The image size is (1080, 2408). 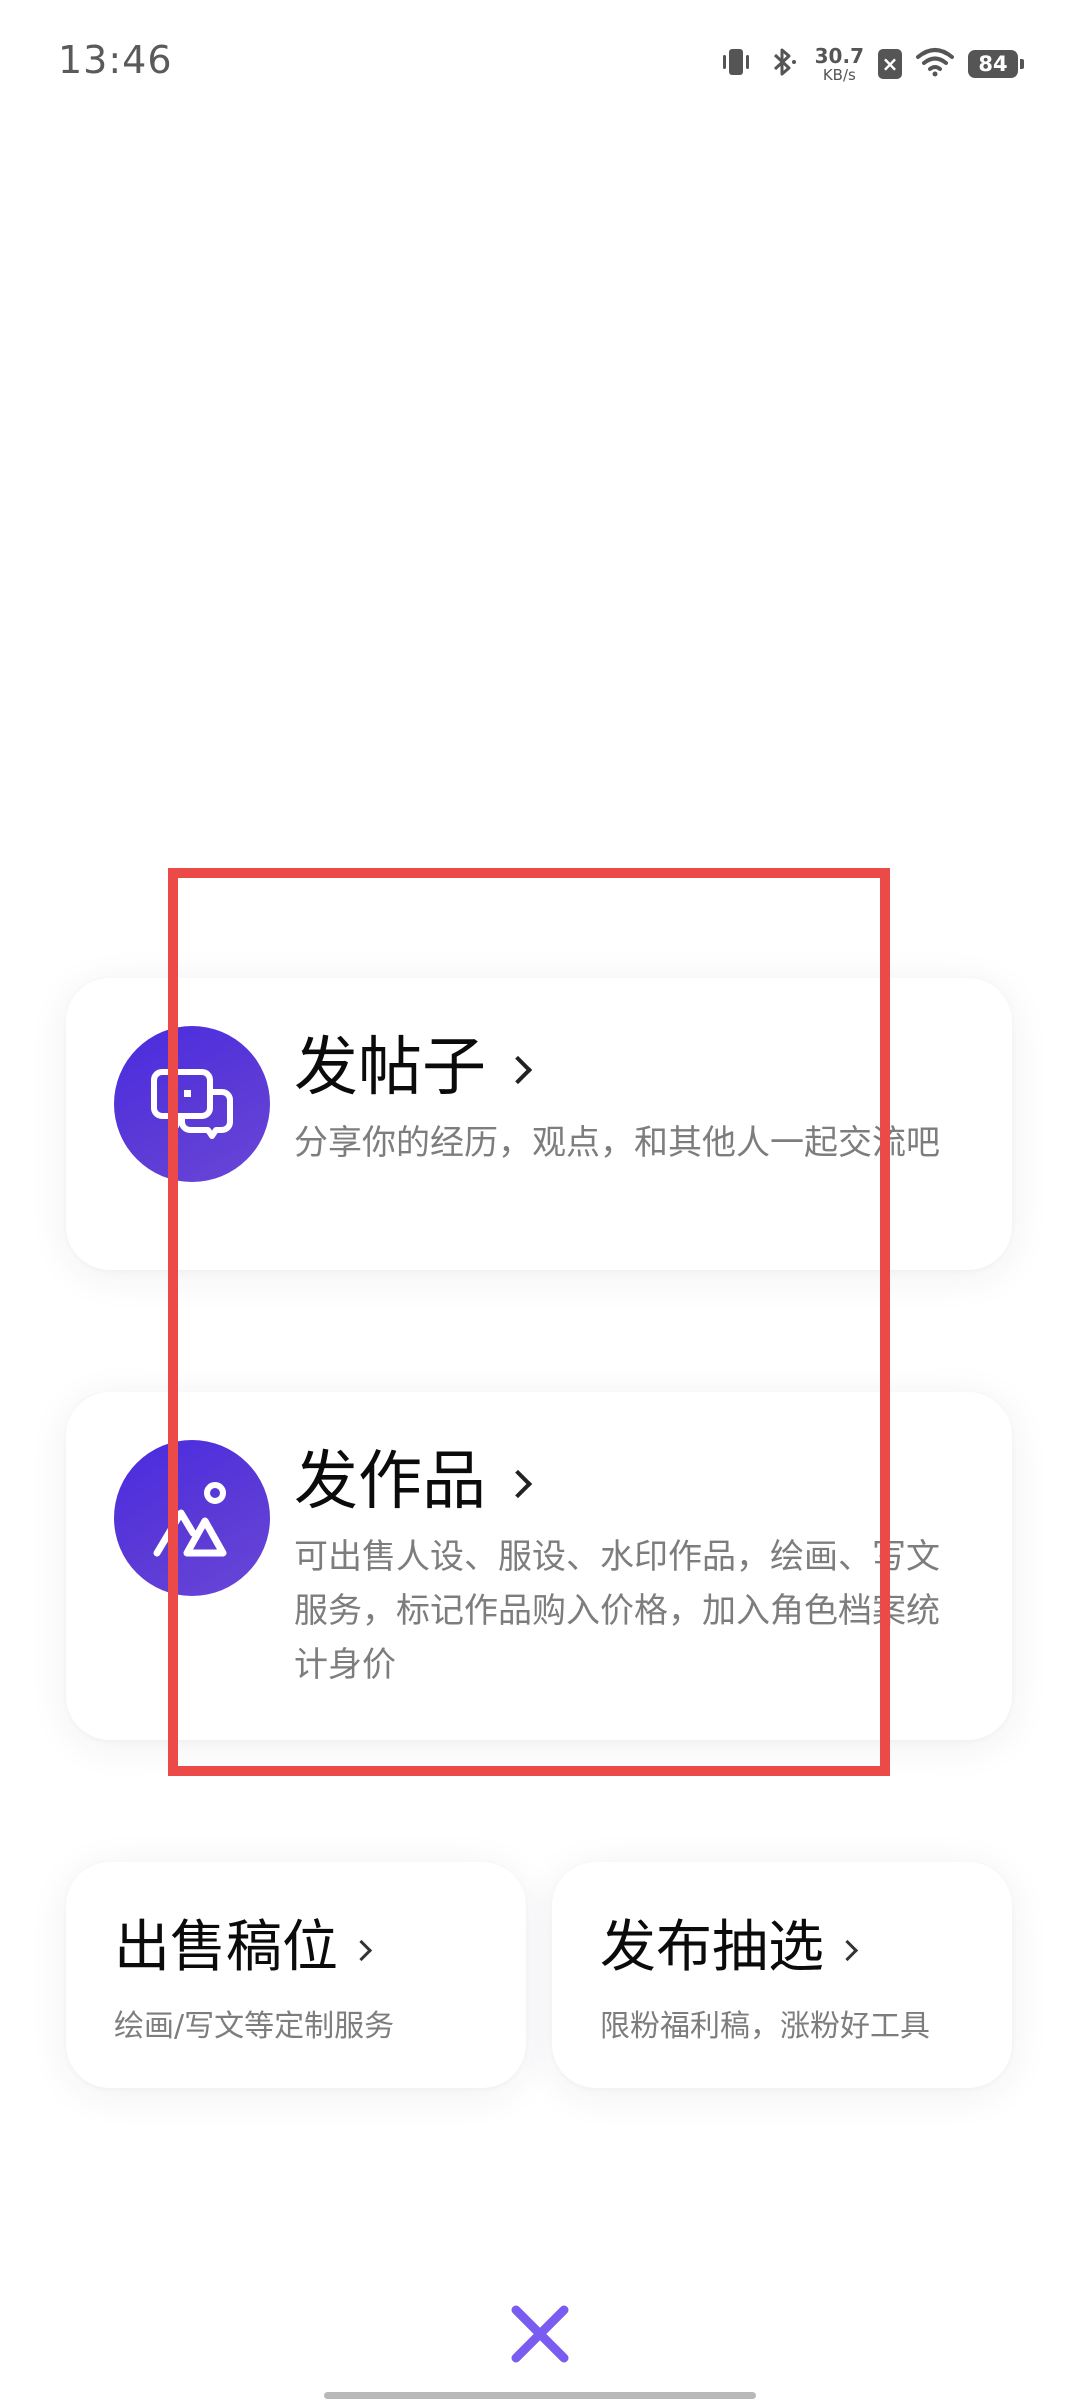 I want to click on draw-description: 限粉福利稿，涨粉好工具, so click(x=765, y=2026).